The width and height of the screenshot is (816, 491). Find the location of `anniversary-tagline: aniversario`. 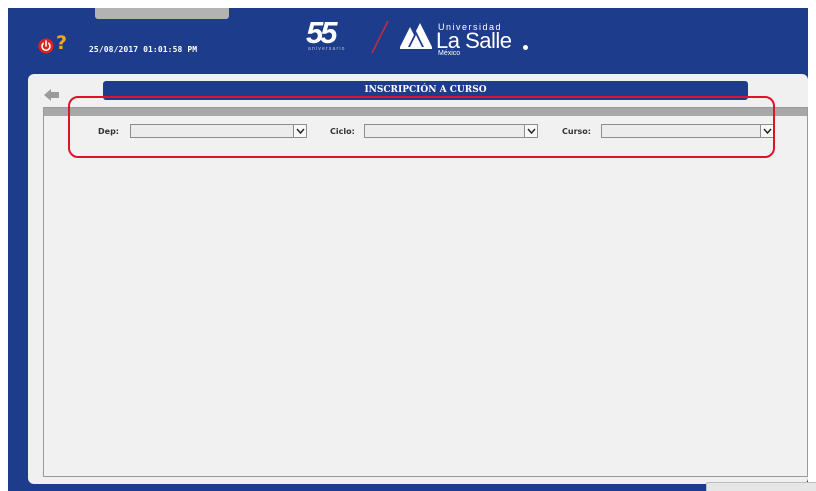

anniversary-tagline: aniversario is located at coordinates (327, 49).